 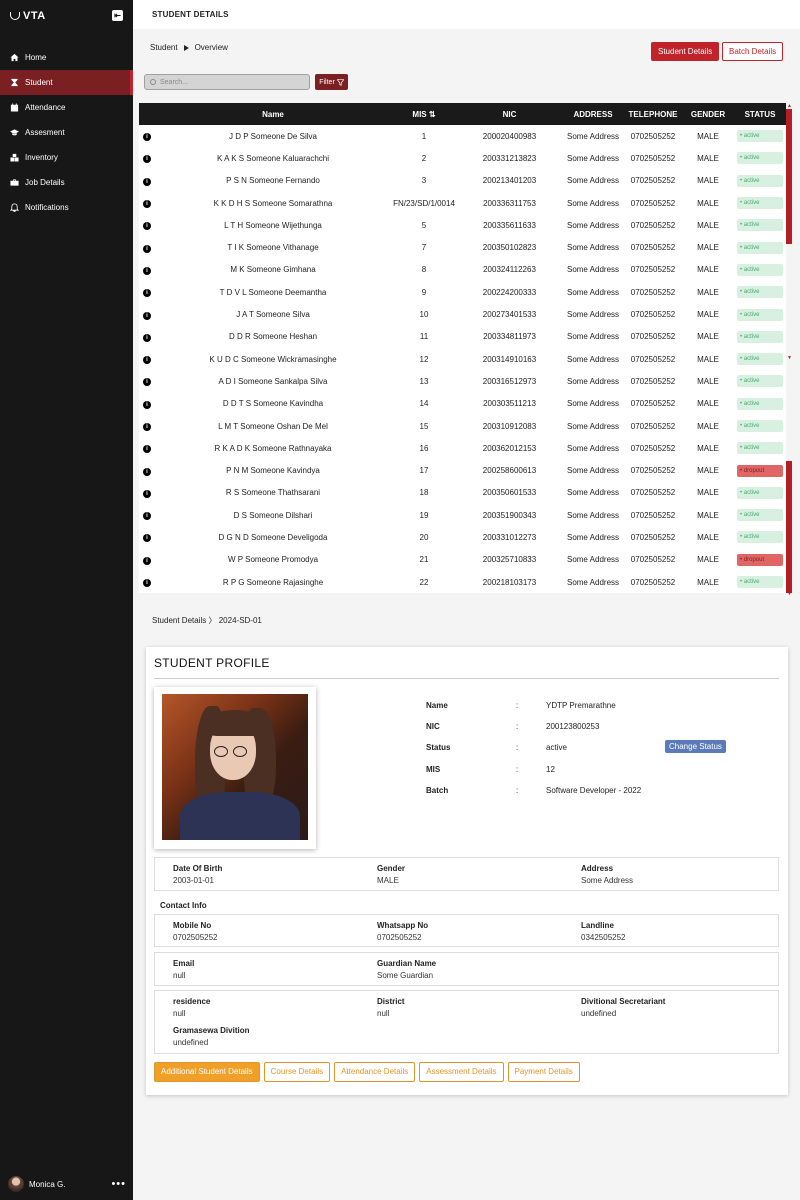 I want to click on col-name: Name, so click(x=273, y=114).